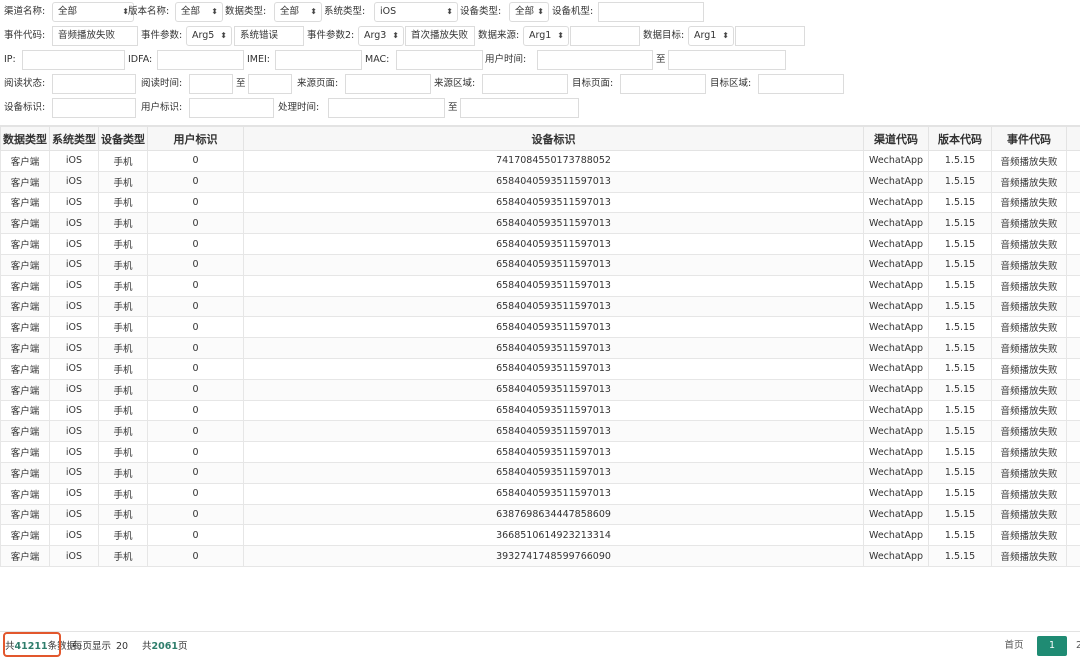 The width and height of the screenshot is (1080, 662). I want to click on param-label: 事件参数:, so click(162, 35).